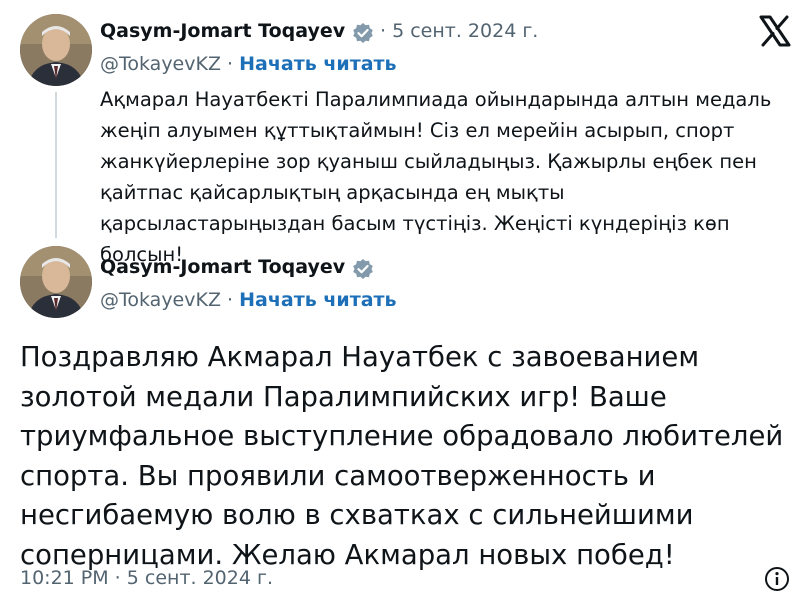 Image resolution: width=808 pixels, height=608 pixels. What do you see at coordinates (317, 300) in the screenshot?
I see `follow-link-main: Начать читать` at bounding box center [317, 300].